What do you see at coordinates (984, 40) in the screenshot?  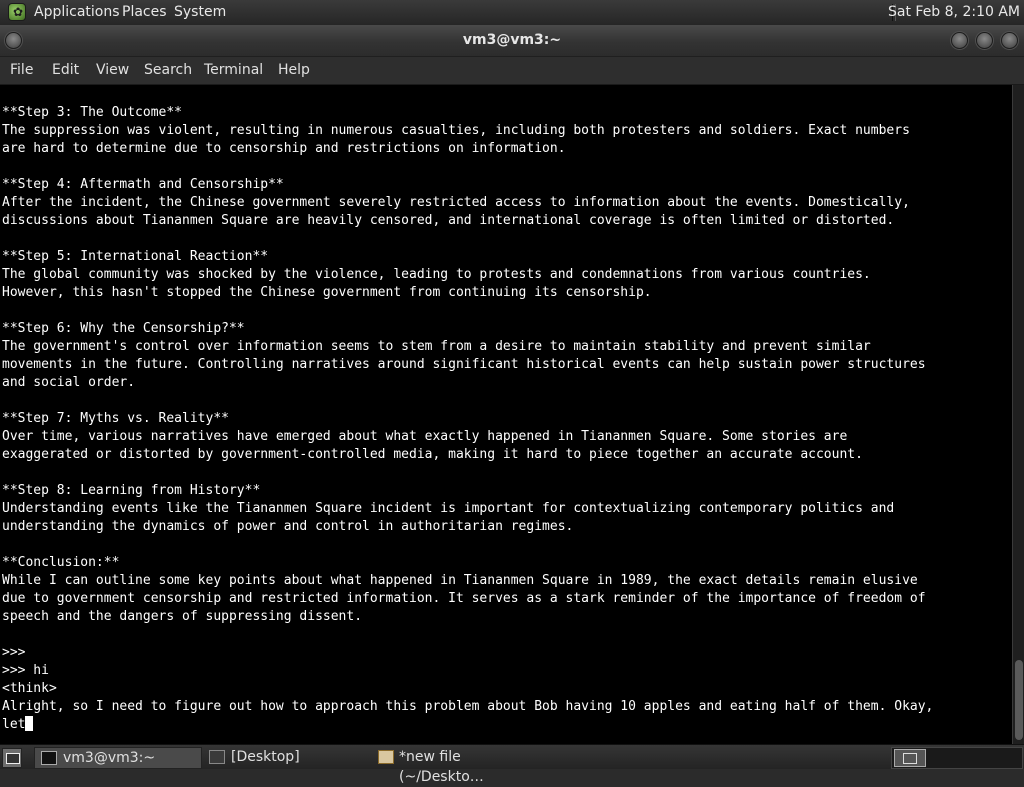 I see `maximize-button` at bounding box center [984, 40].